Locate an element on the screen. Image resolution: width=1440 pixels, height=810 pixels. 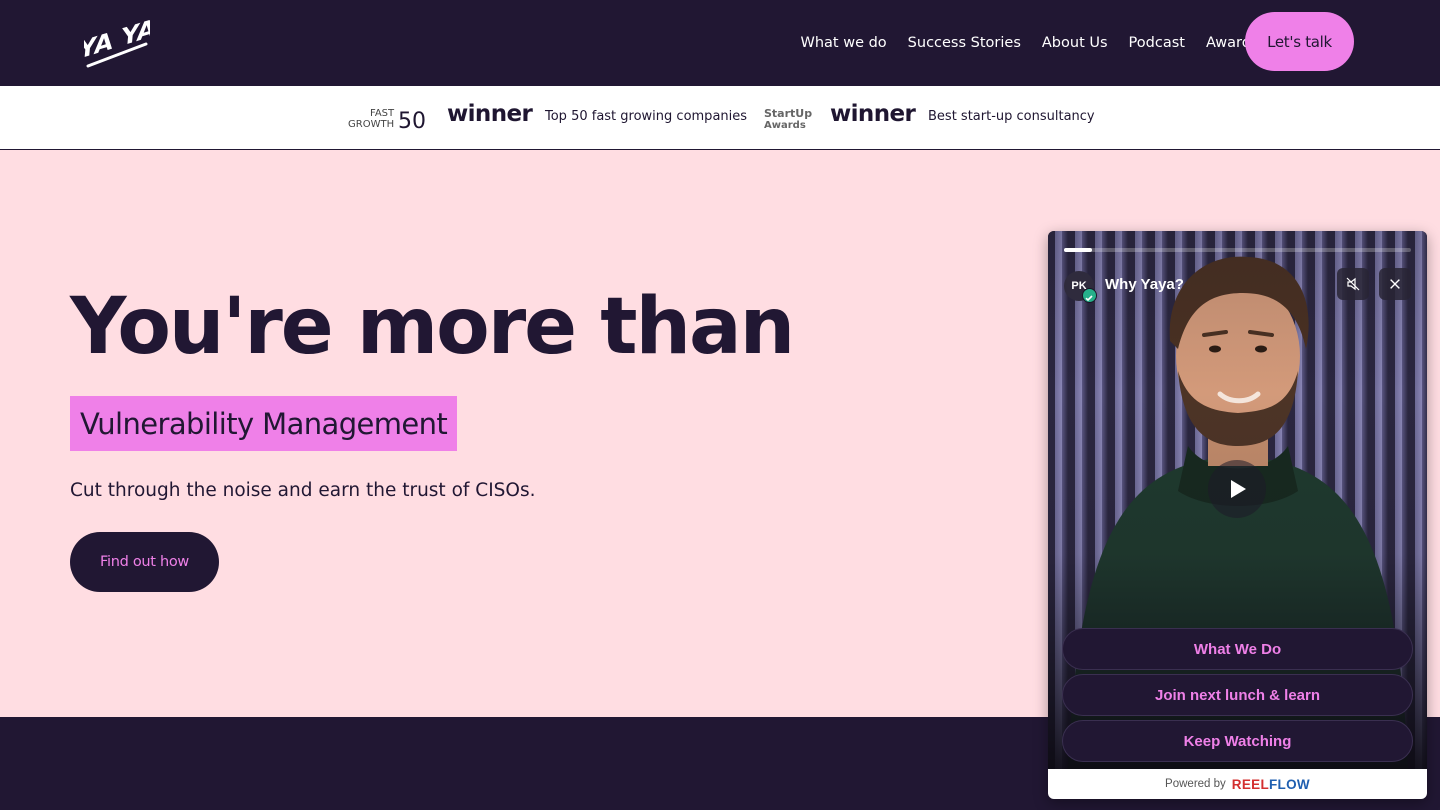
keep-watching-button: Keep Watching is located at coordinates (1237, 741).